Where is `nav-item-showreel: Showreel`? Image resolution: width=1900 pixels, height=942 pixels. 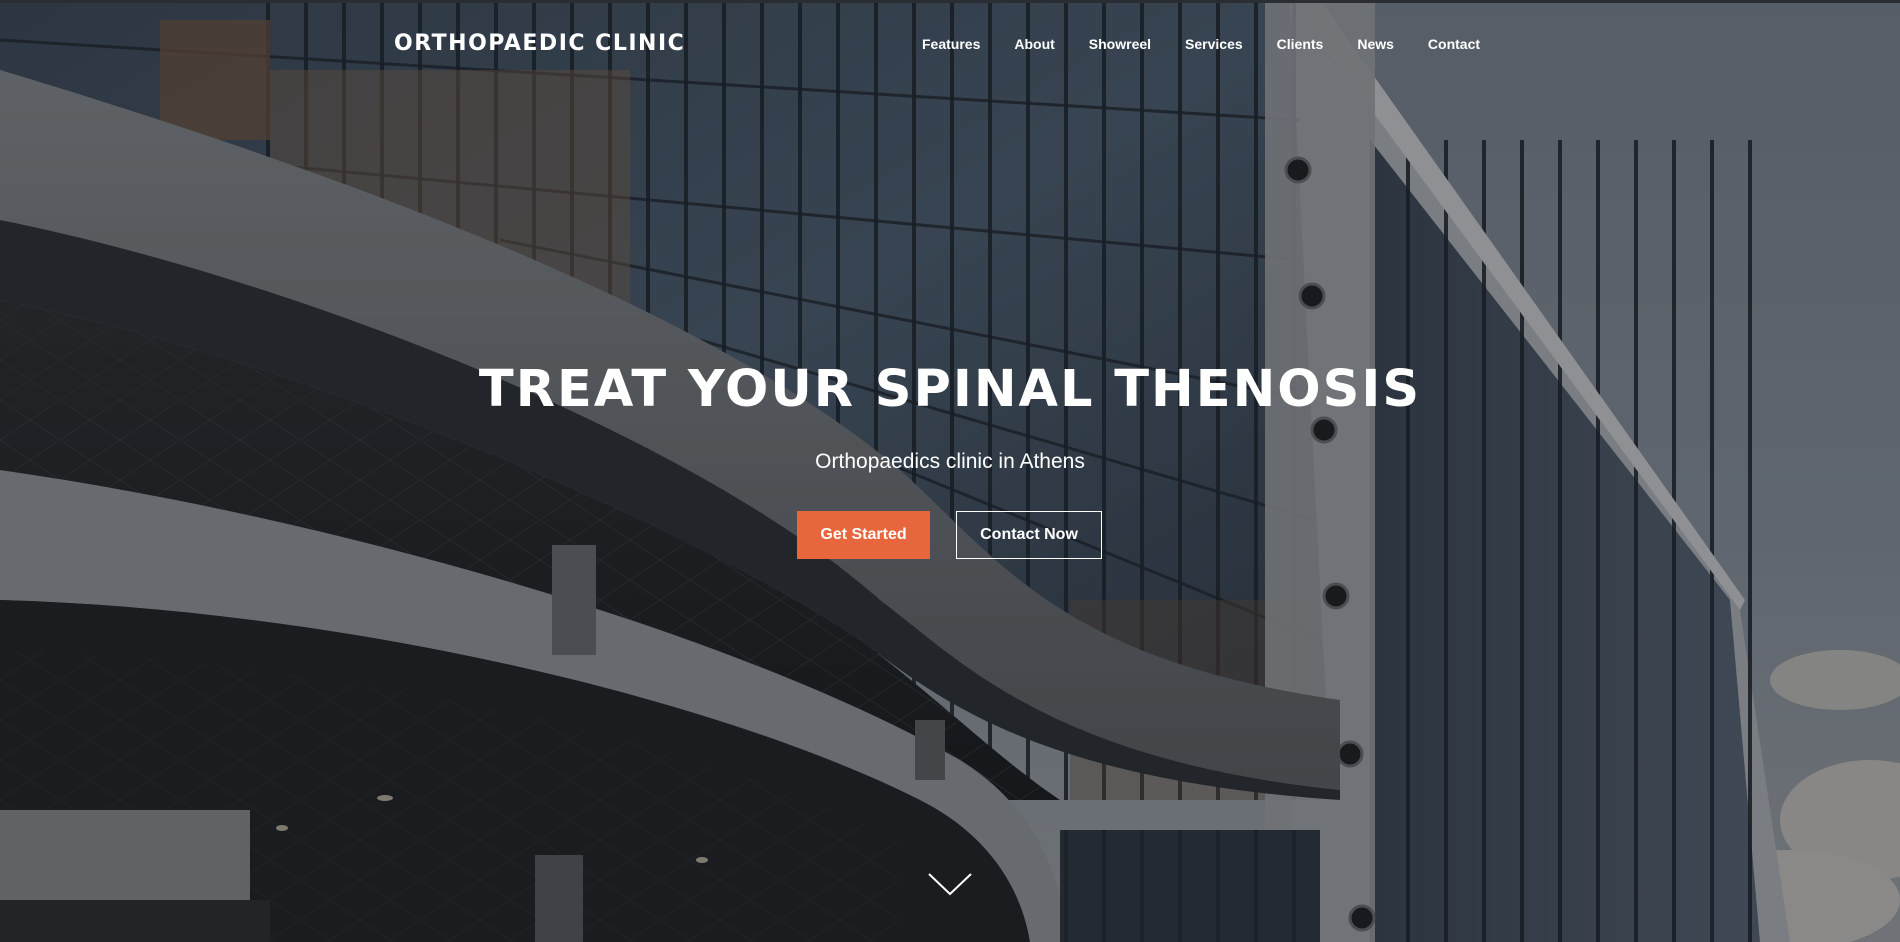 nav-item-showreel: Showreel is located at coordinates (1120, 46).